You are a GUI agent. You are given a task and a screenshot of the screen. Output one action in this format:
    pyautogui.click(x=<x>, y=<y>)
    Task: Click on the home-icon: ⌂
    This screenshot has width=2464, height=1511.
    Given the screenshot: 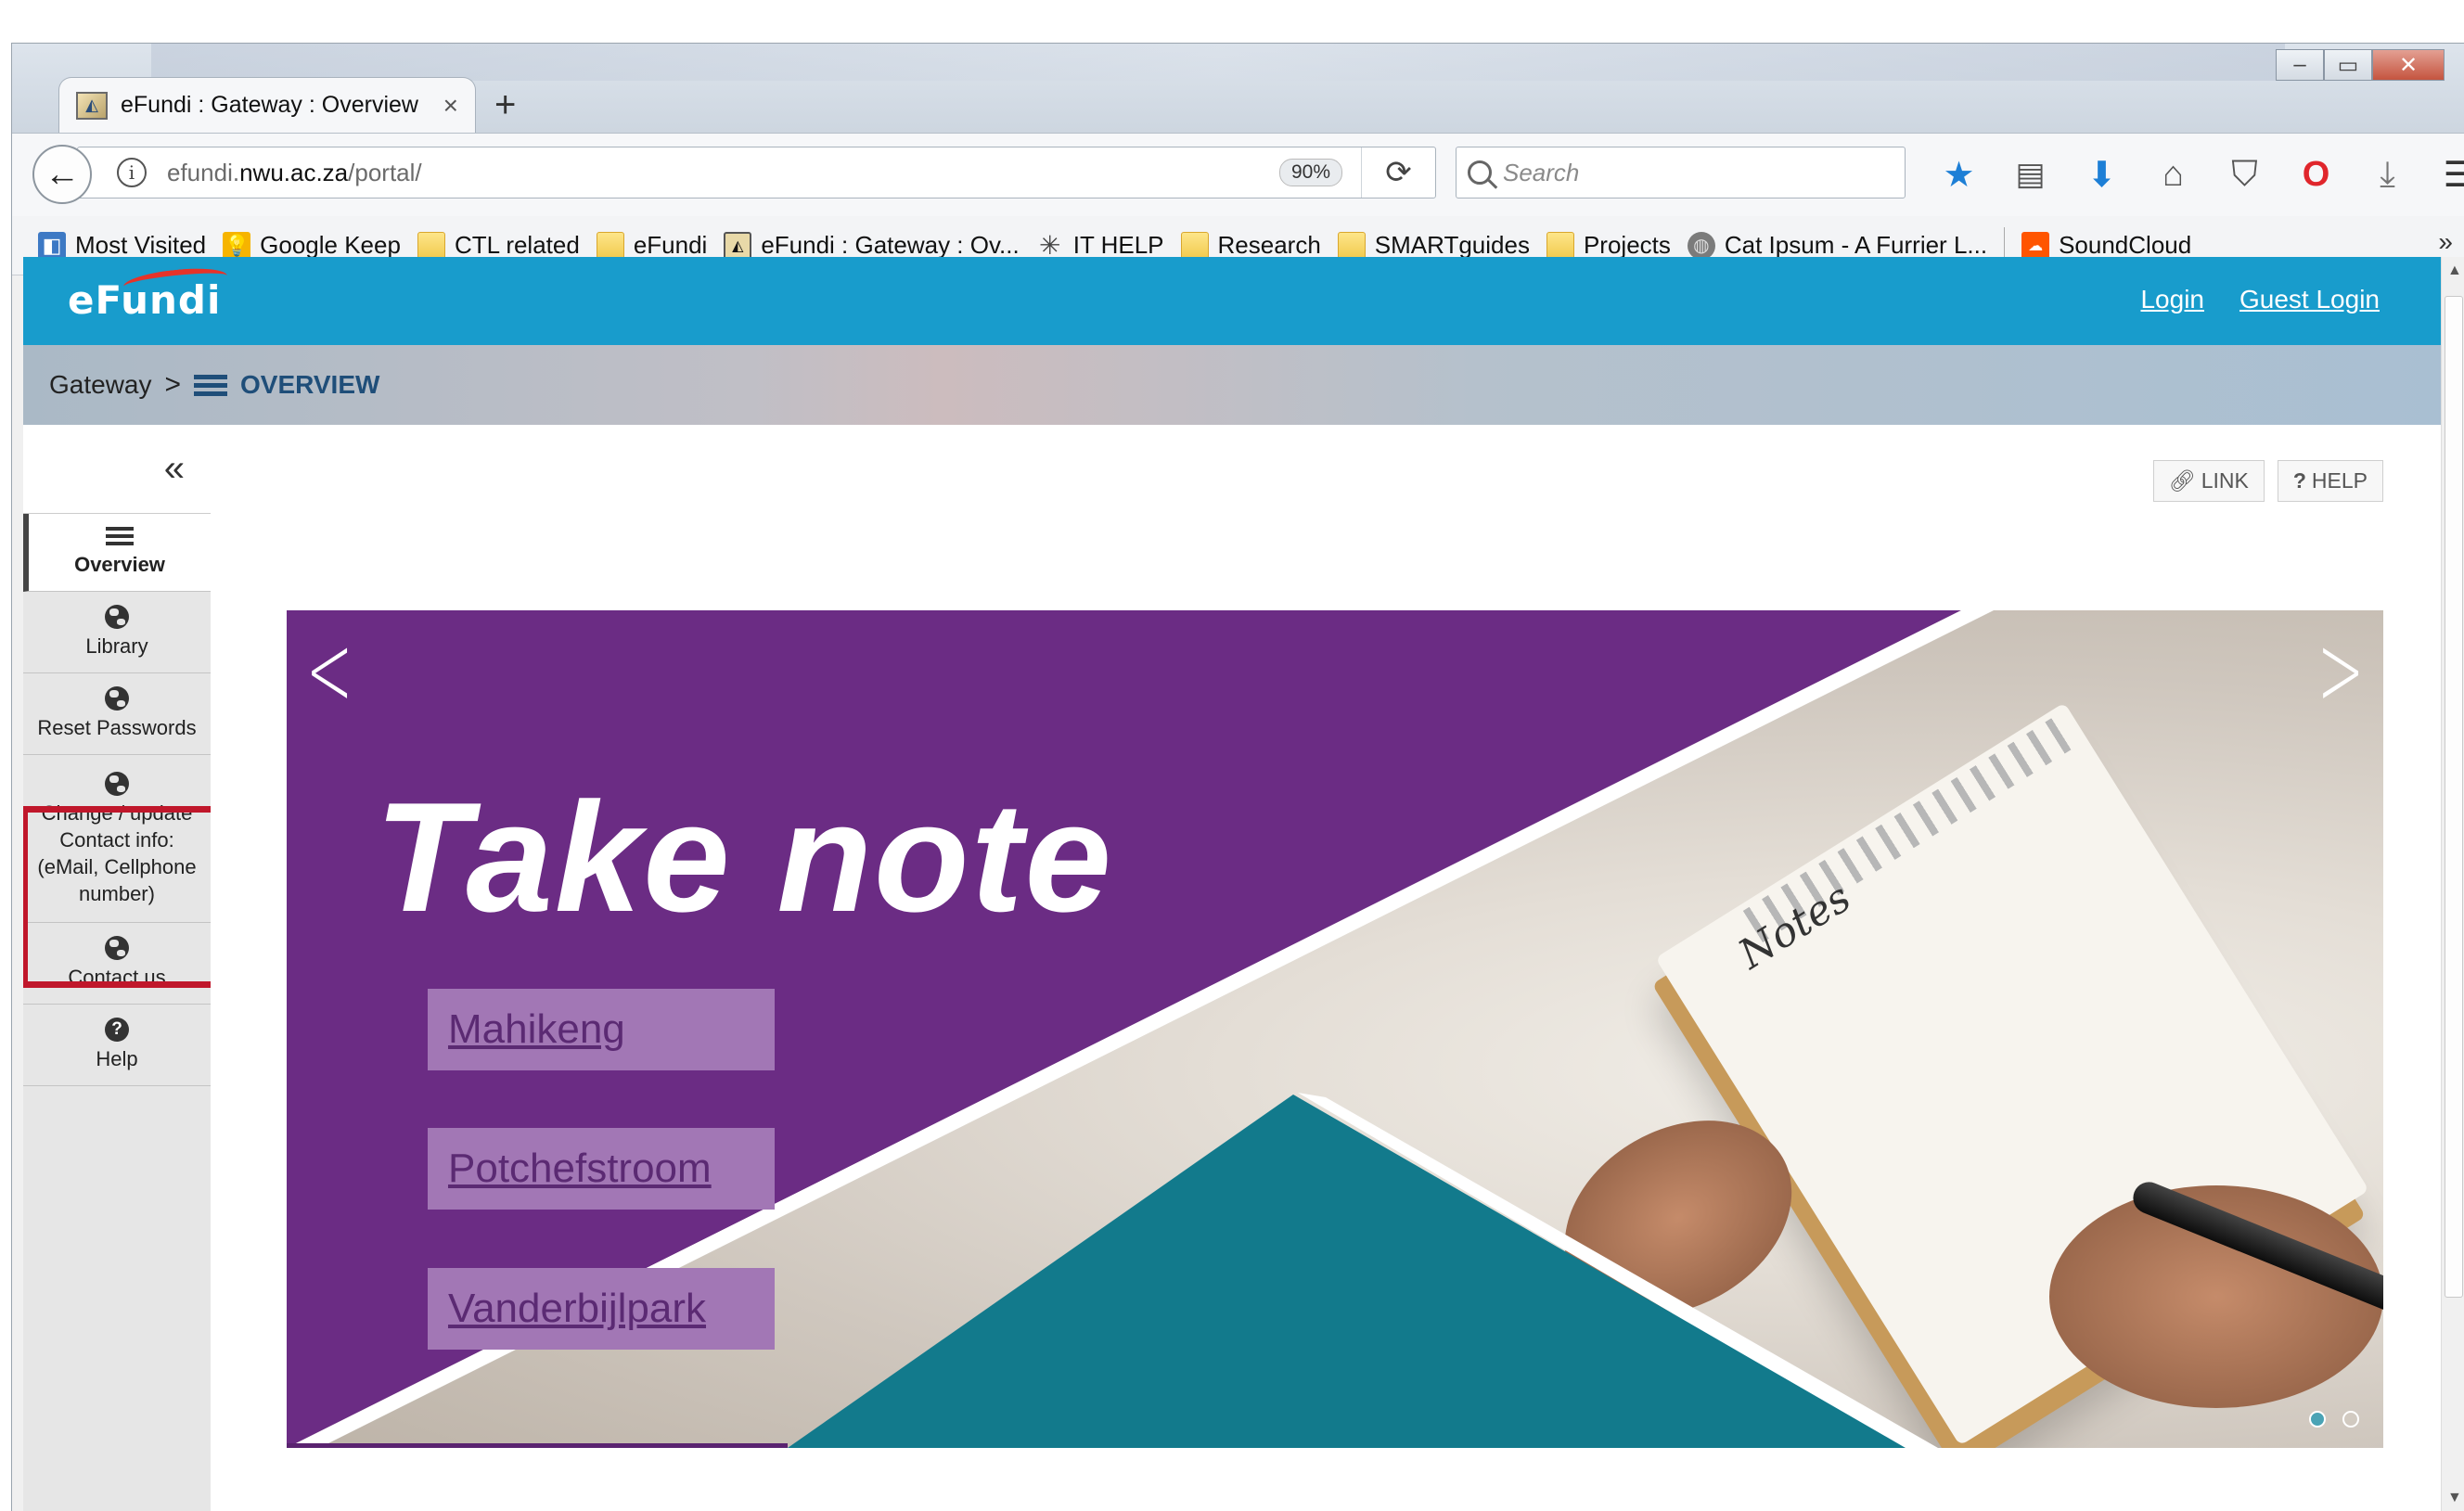 What is the action you would take?
    pyautogui.click(x=2173, y=174)
    